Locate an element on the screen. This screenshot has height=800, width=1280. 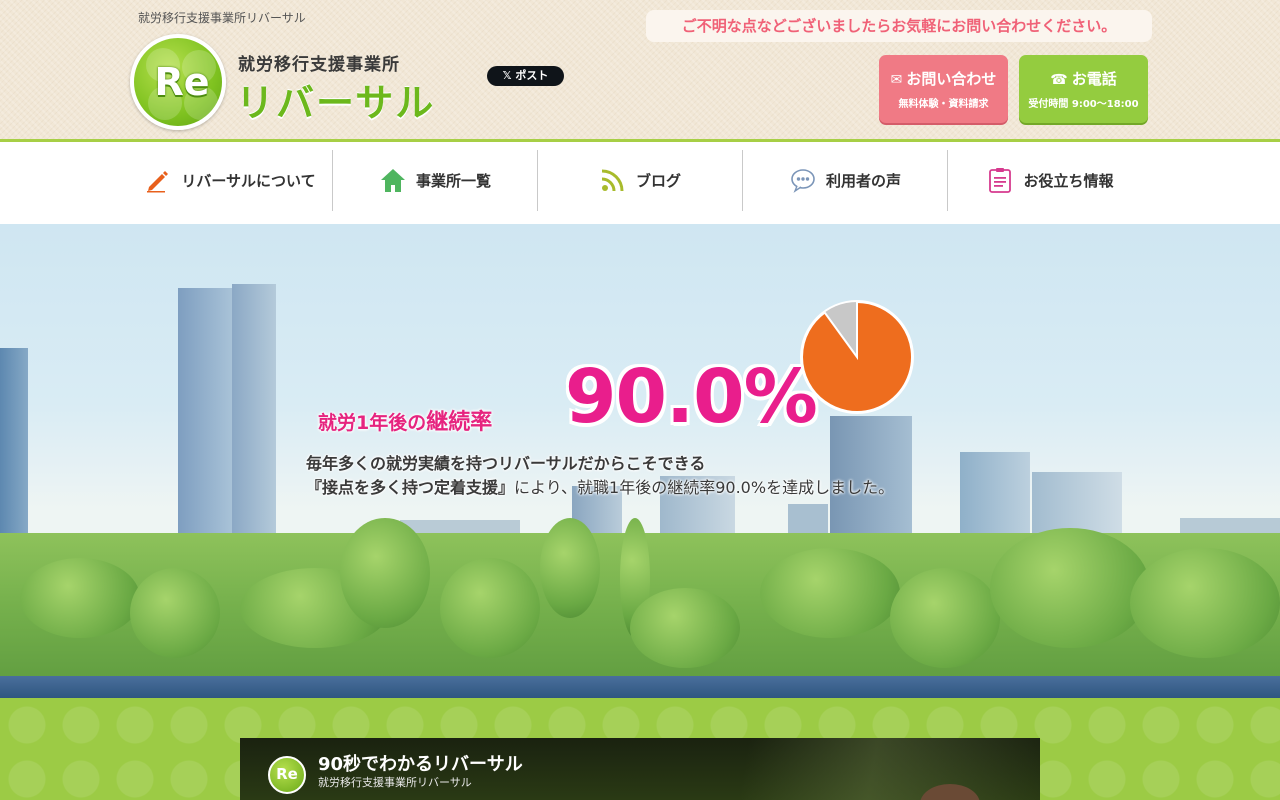
retention-pie-chart is located at coordinates (857, 357).